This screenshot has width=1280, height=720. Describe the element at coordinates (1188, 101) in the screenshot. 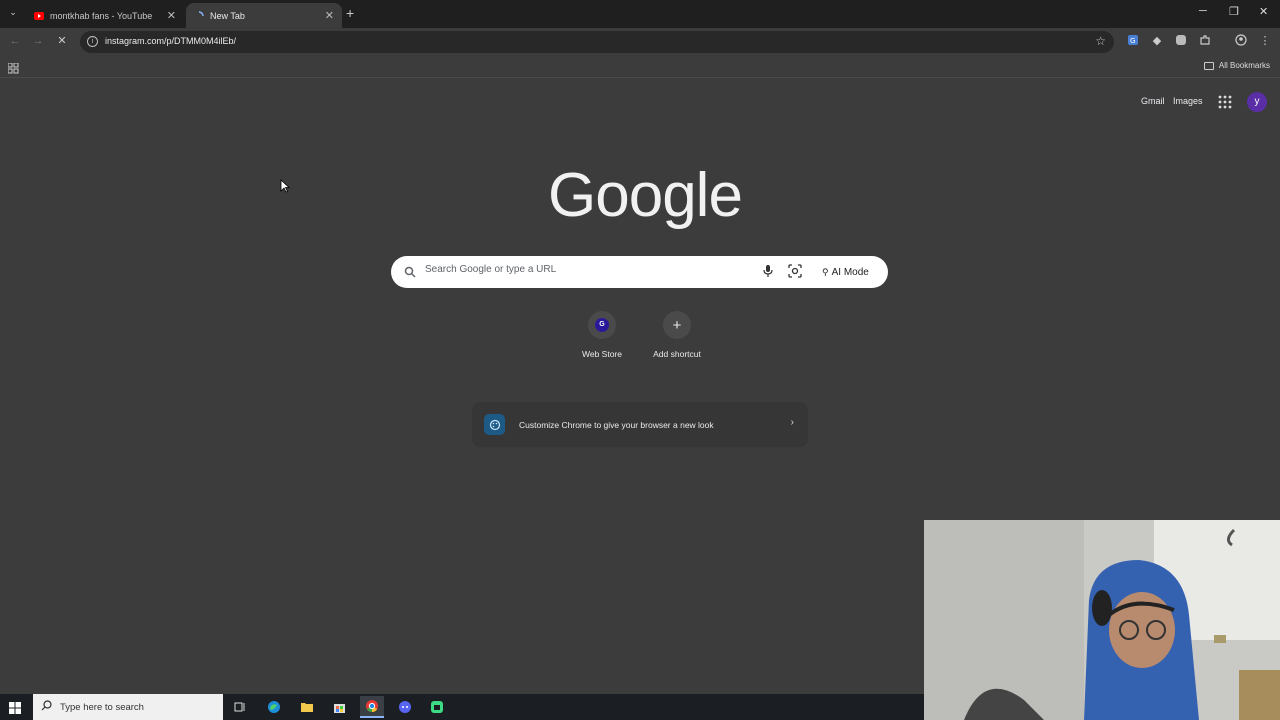

I see `images-link: Images` at that location.